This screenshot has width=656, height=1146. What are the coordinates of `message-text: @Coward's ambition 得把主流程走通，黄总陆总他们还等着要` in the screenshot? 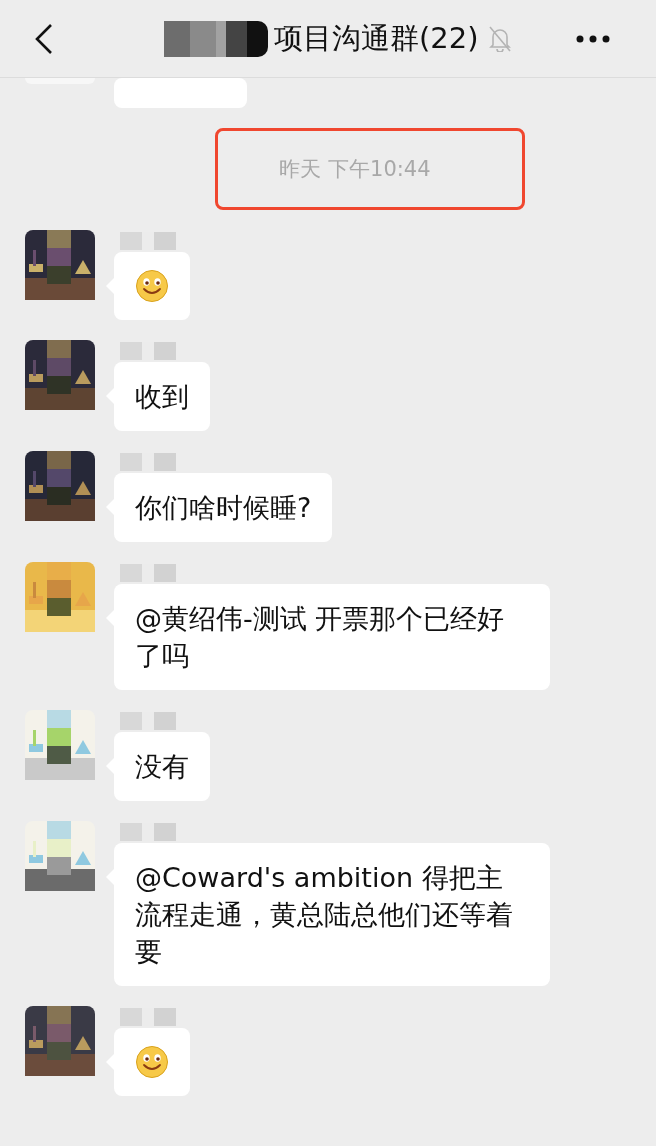 It's located at (332, 914).